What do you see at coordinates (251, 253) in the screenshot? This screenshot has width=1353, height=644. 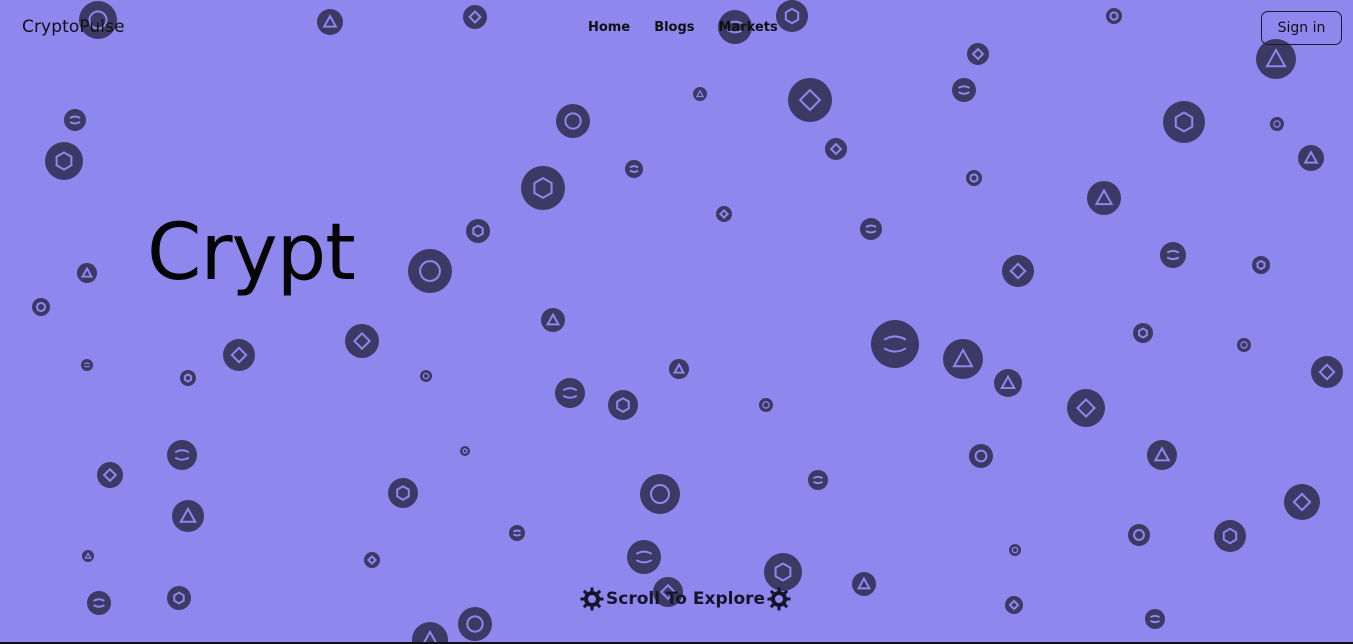 I see `hero-typing-title: Crypt` at bounding box center [251, 253].